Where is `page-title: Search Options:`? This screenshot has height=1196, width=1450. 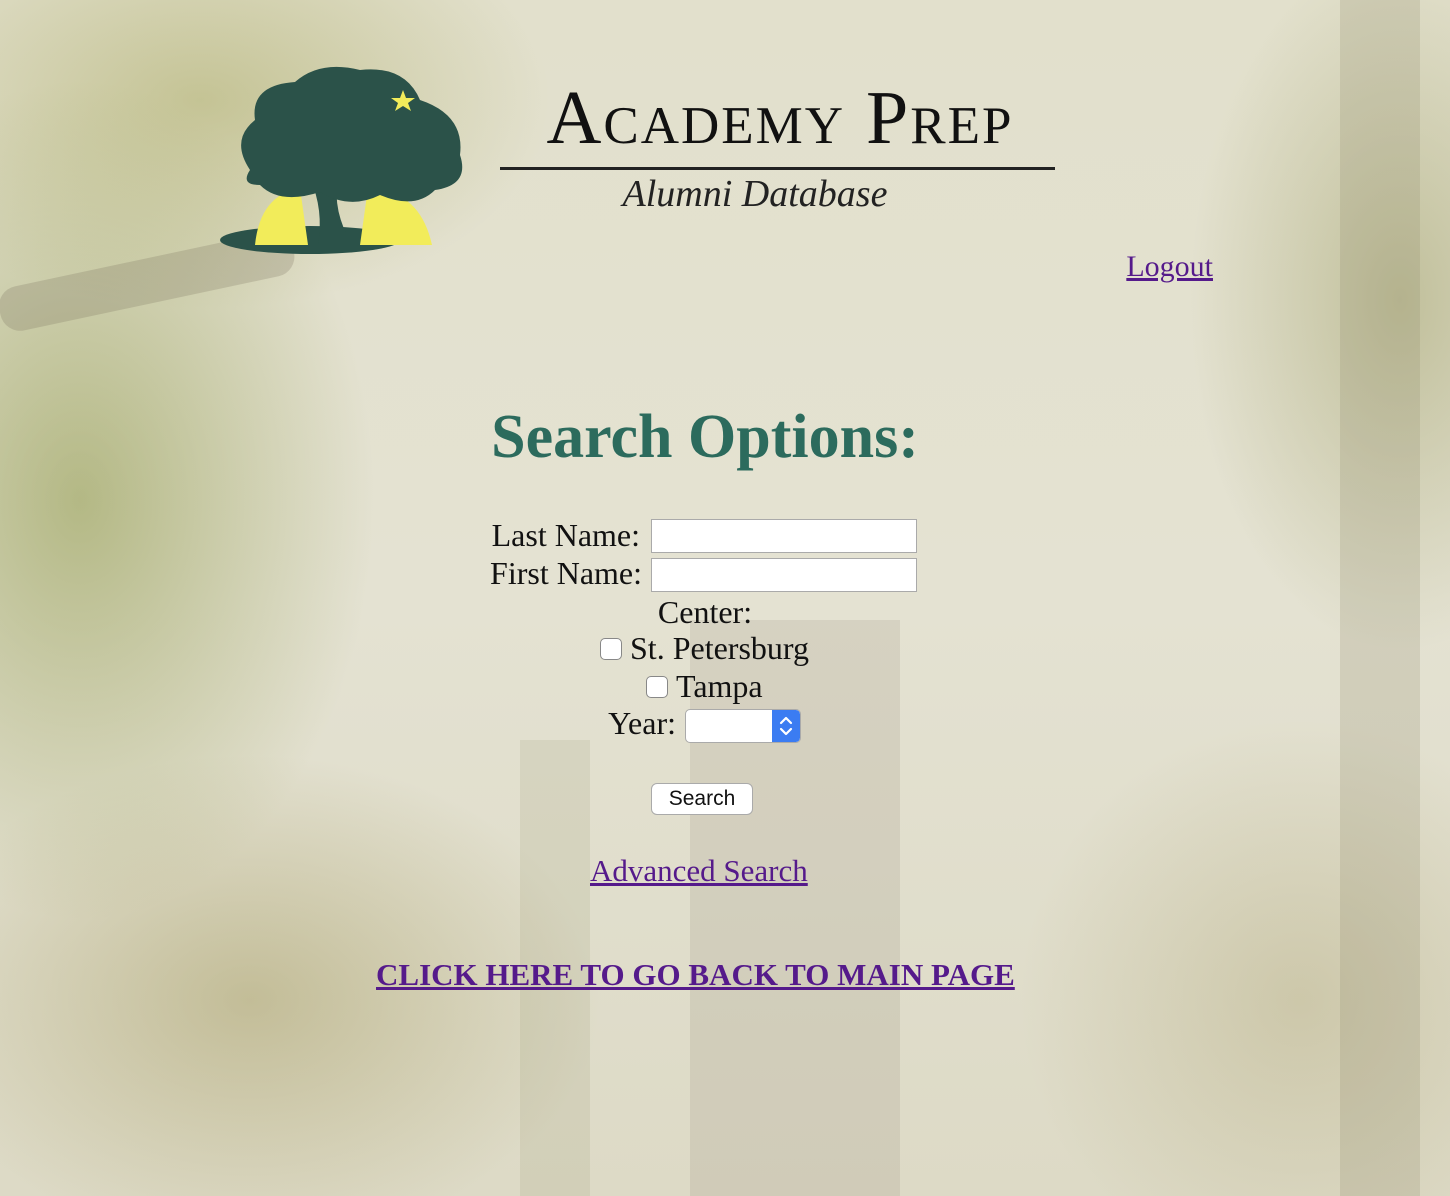 page-title: Search Options: is located at coordinates (705, 437).